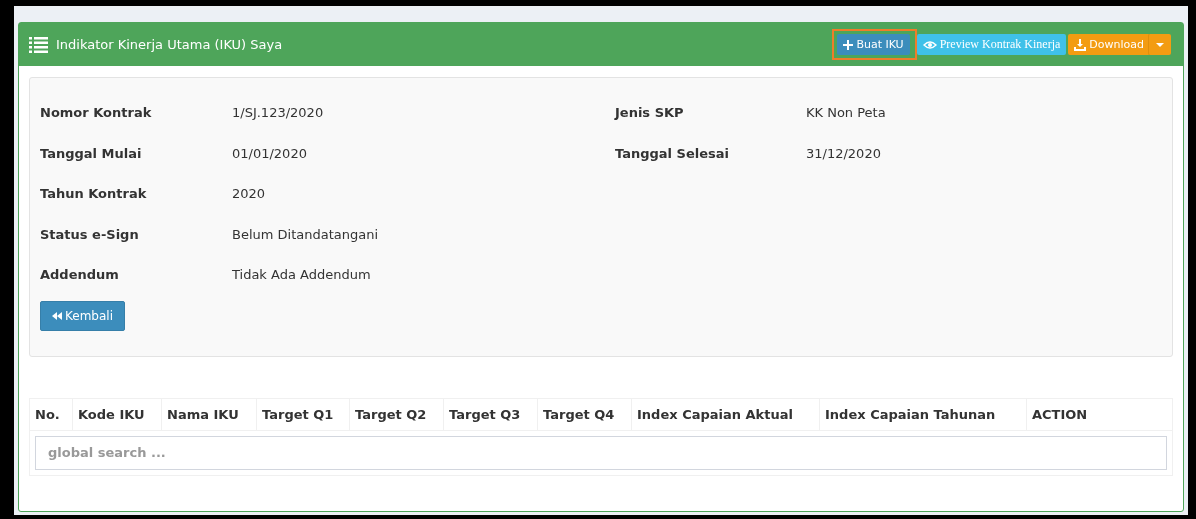 Image resolution: width=1196 pixels, height=519 pixels. Describe the element at coordinates (843, 153) in the screenshot. I see `field-value: 31/12/2020` at that location.